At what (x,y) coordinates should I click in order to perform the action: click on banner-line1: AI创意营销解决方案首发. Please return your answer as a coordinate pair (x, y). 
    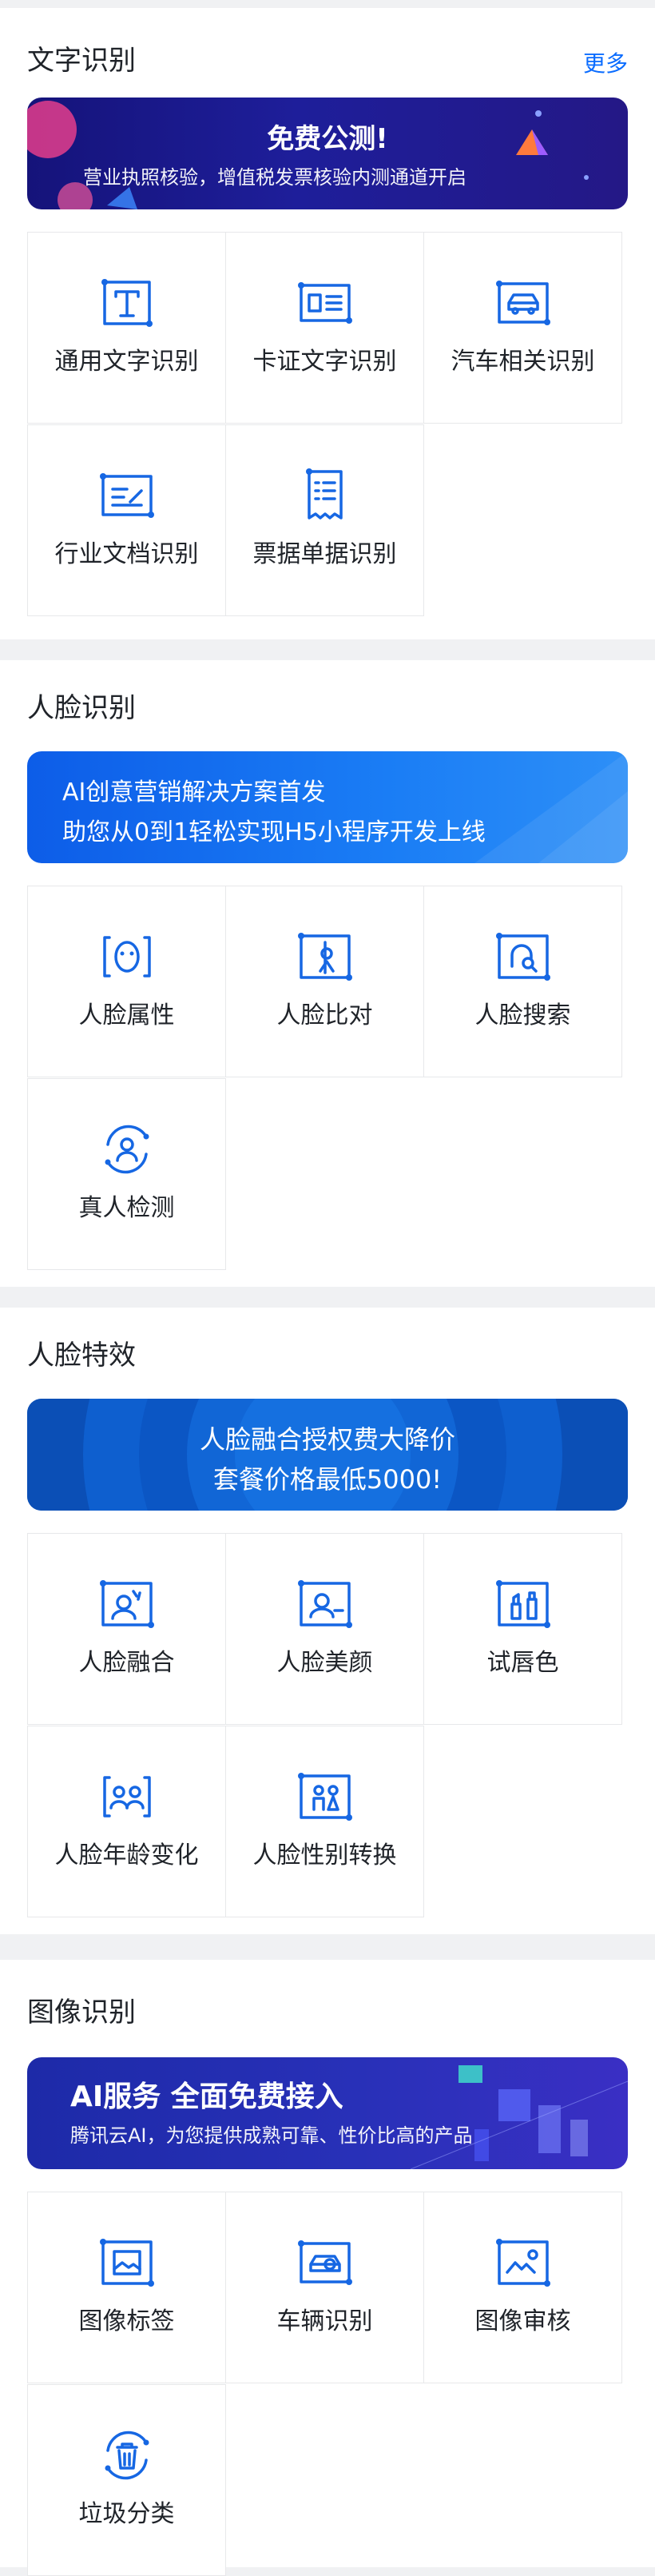
    Looking at the image, I should click on (194, 792).